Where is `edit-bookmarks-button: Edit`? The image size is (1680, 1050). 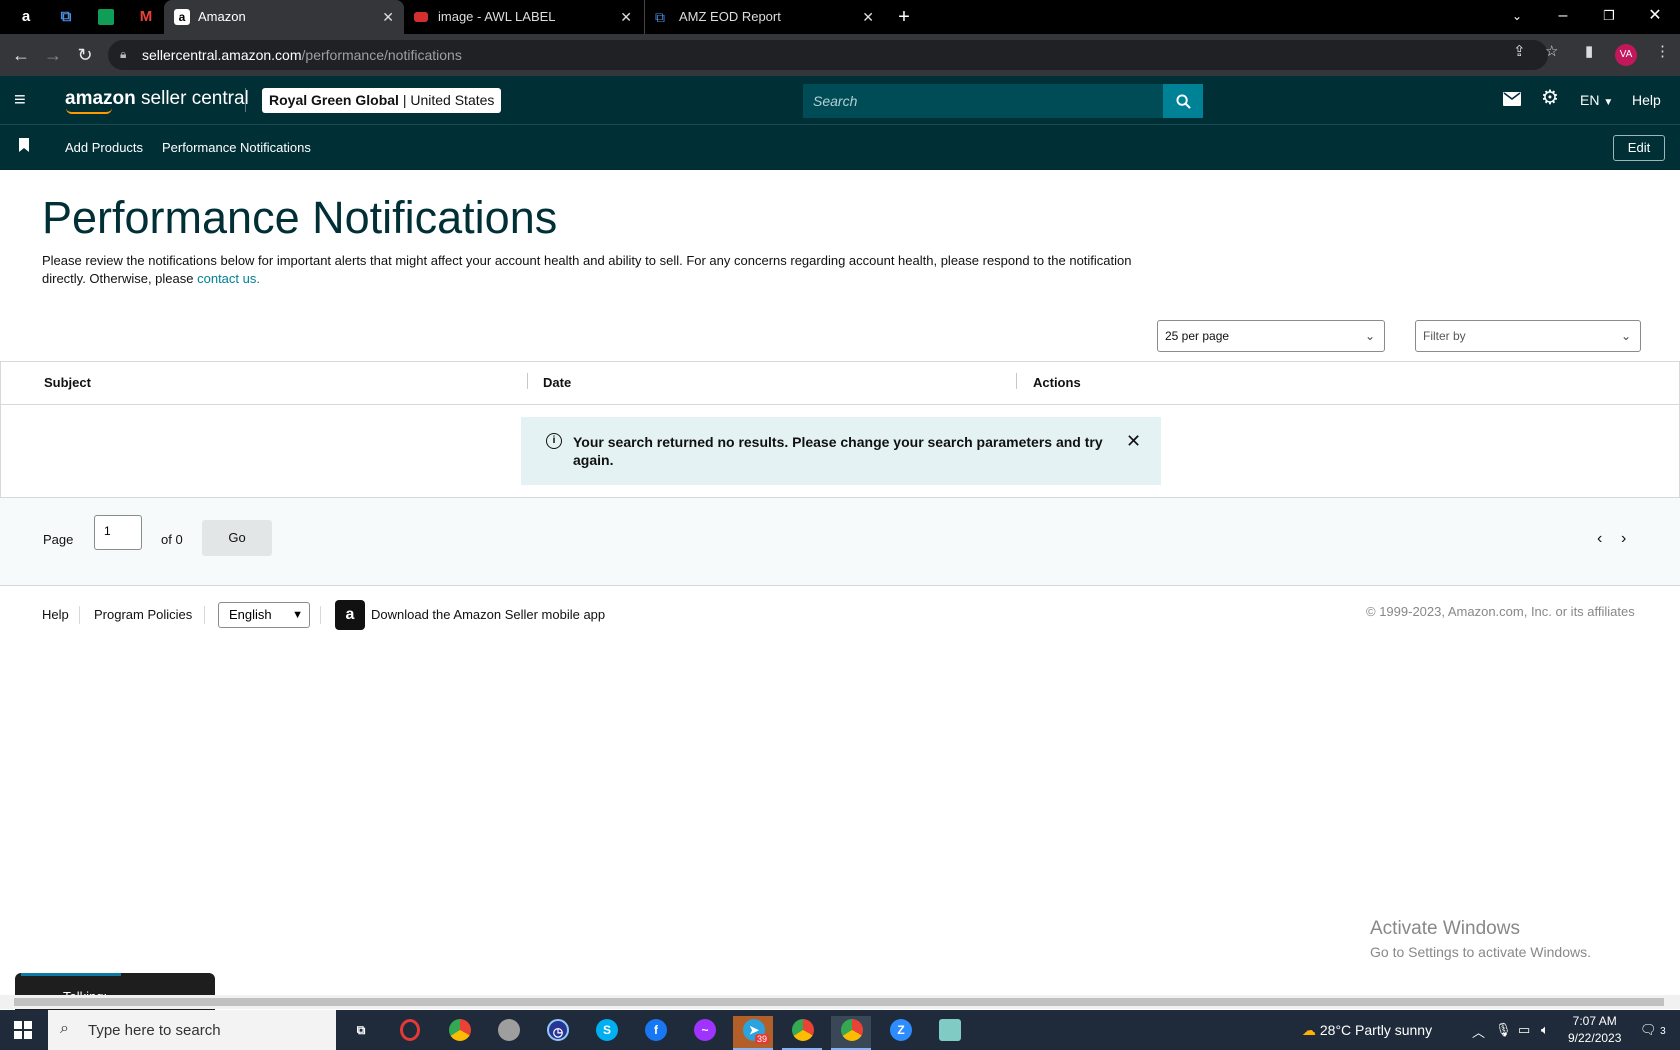
edit-bookmarks-button: Edit is located at coordinates (1639, 148).